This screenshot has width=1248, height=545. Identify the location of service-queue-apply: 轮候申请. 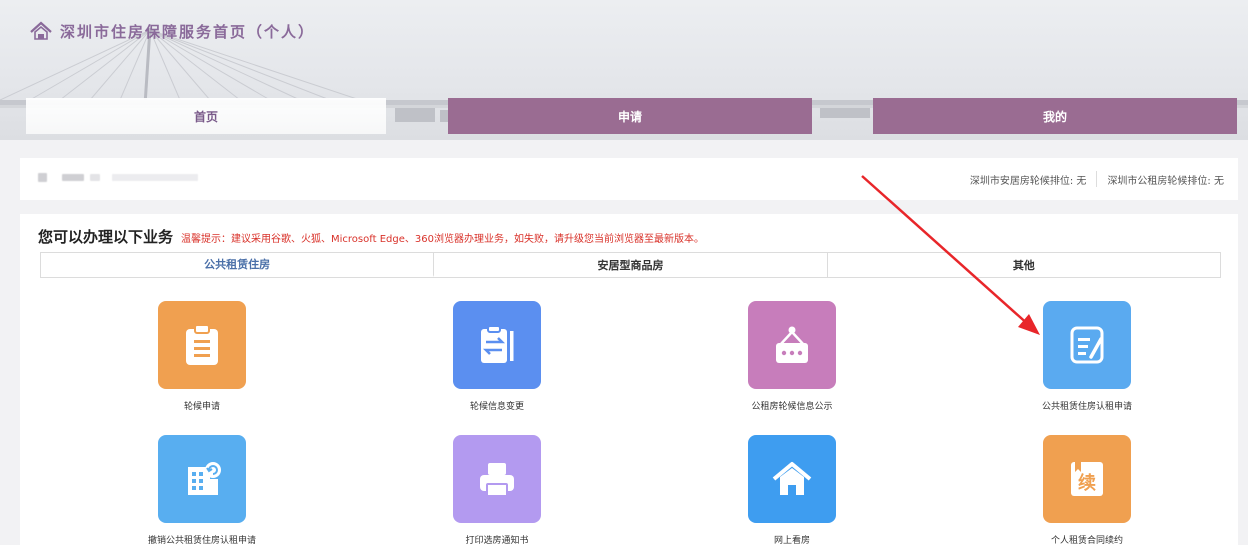
(202, 356).